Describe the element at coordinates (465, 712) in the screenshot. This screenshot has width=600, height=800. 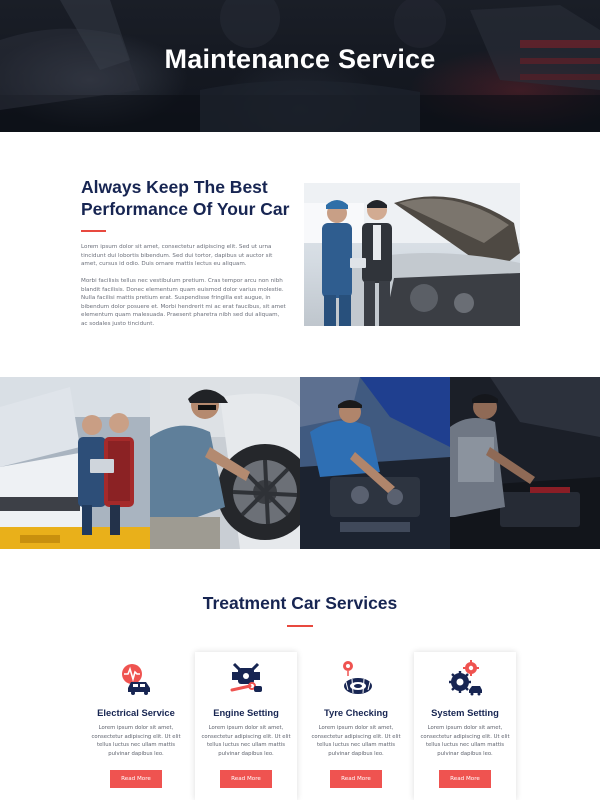
I see `service-card-title: System Setting` at that location.